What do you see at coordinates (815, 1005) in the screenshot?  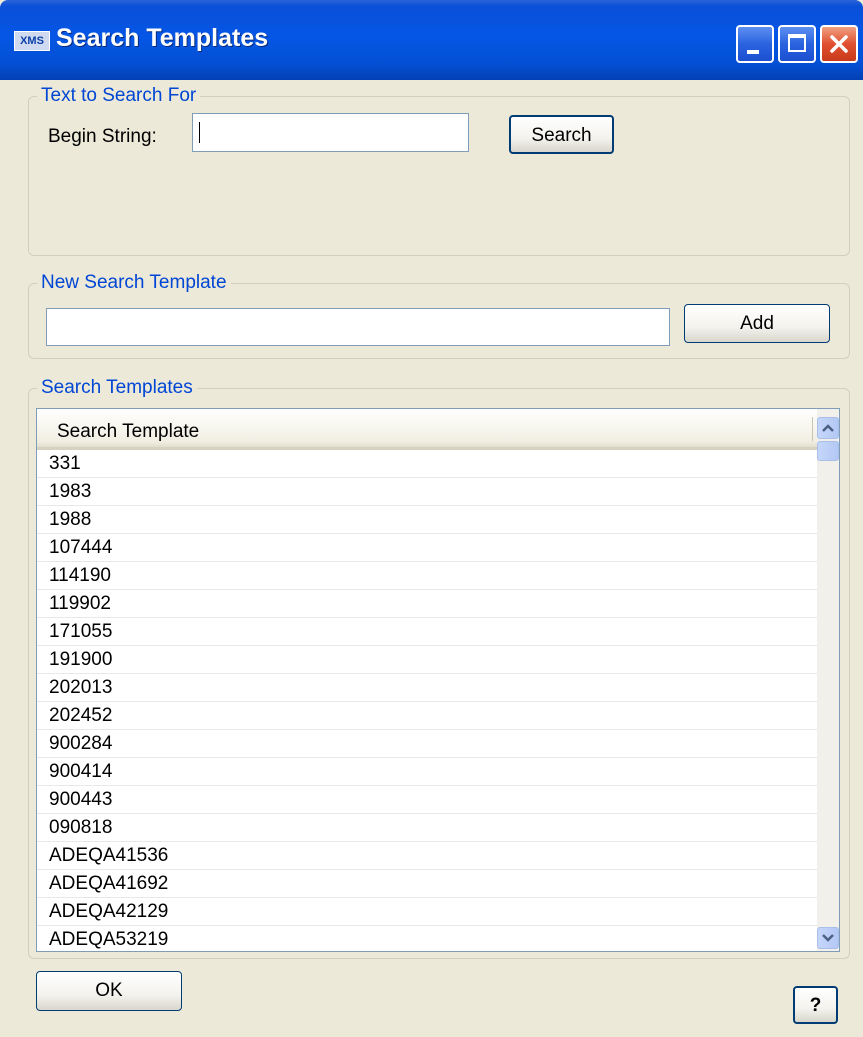 I see `help-button: ?` at bounding box center [815, 1005].